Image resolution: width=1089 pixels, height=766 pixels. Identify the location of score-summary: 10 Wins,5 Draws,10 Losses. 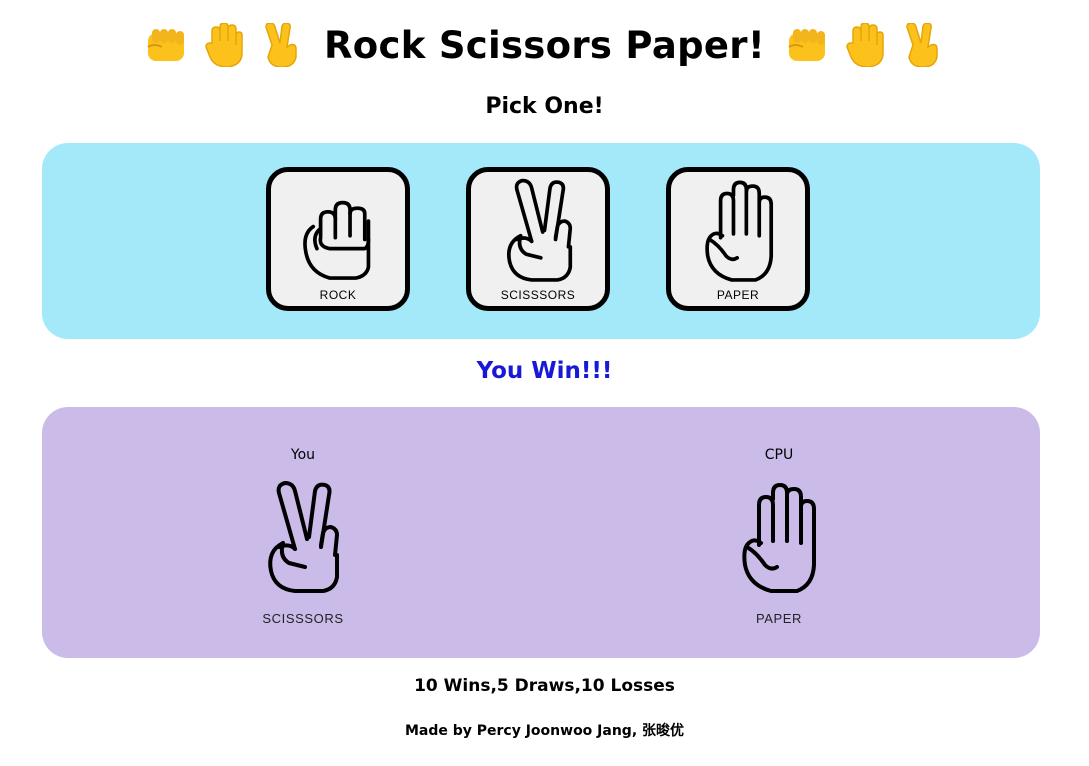
(544, 686).